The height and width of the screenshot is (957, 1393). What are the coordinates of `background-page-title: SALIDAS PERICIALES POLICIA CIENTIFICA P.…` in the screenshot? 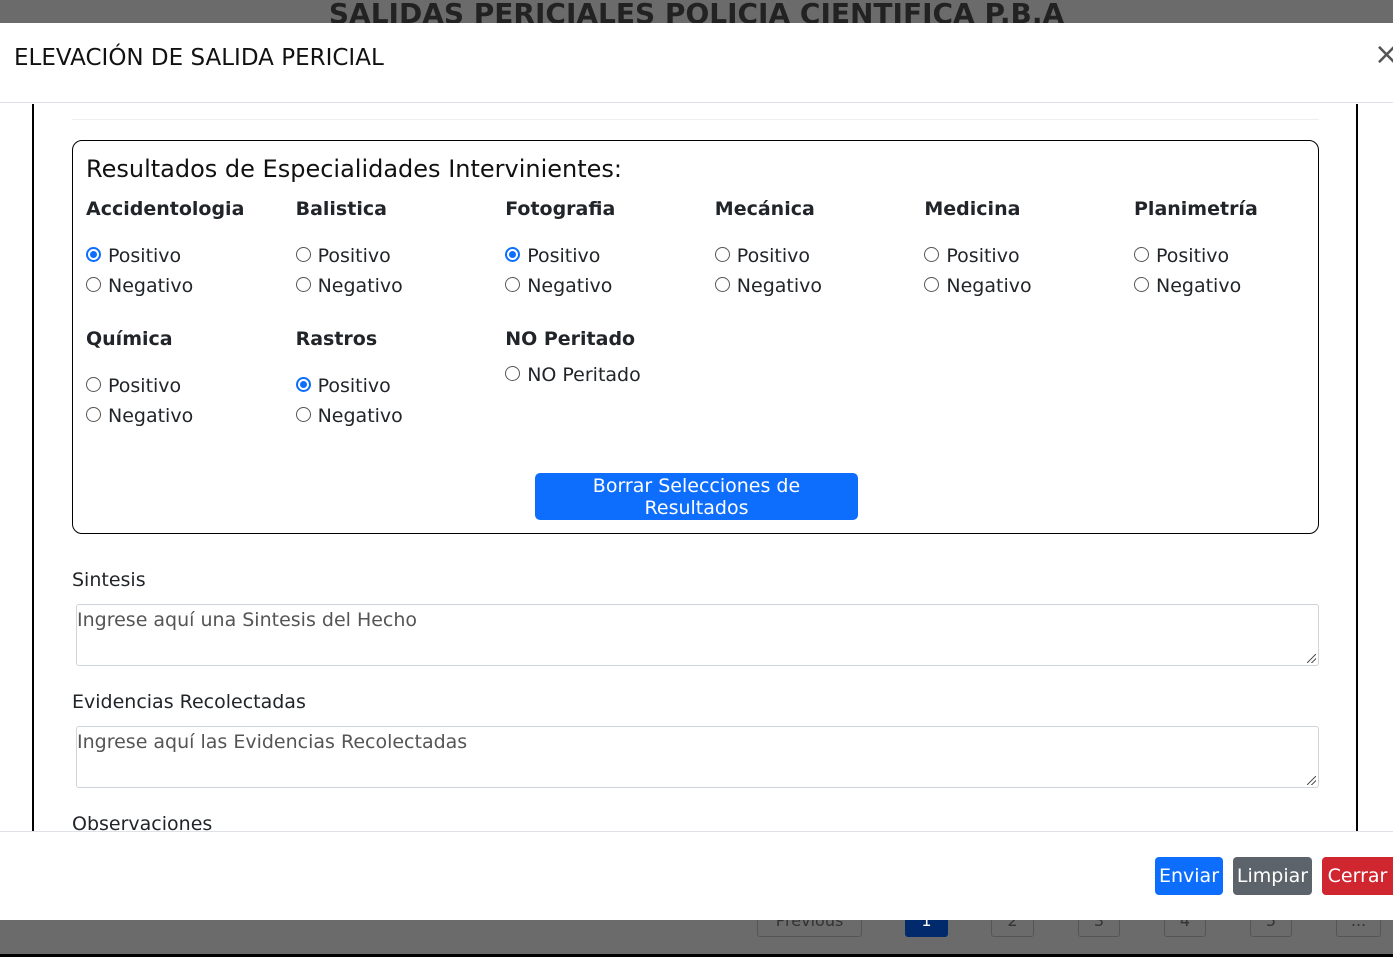 It's located at (696, 11).